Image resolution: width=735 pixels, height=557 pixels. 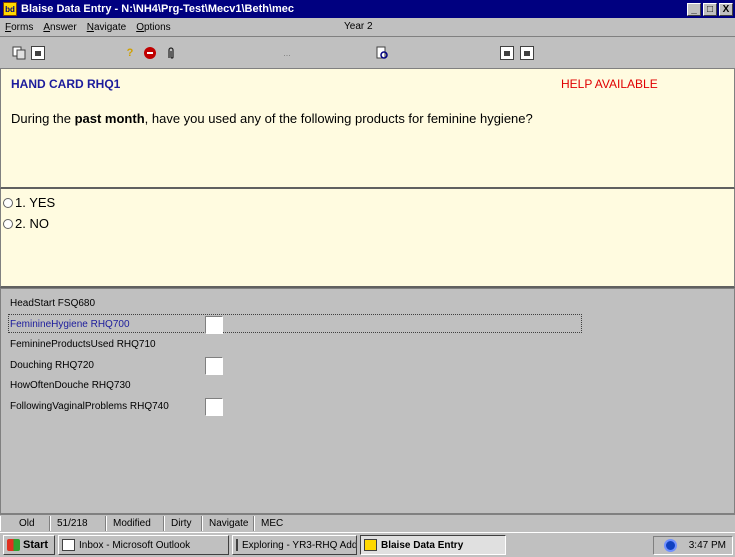 What do you see at coordinates (52, 365) in the screenshot?
I see `field-label-douching: Douching RHQ720` at bounding box center [52, 365].